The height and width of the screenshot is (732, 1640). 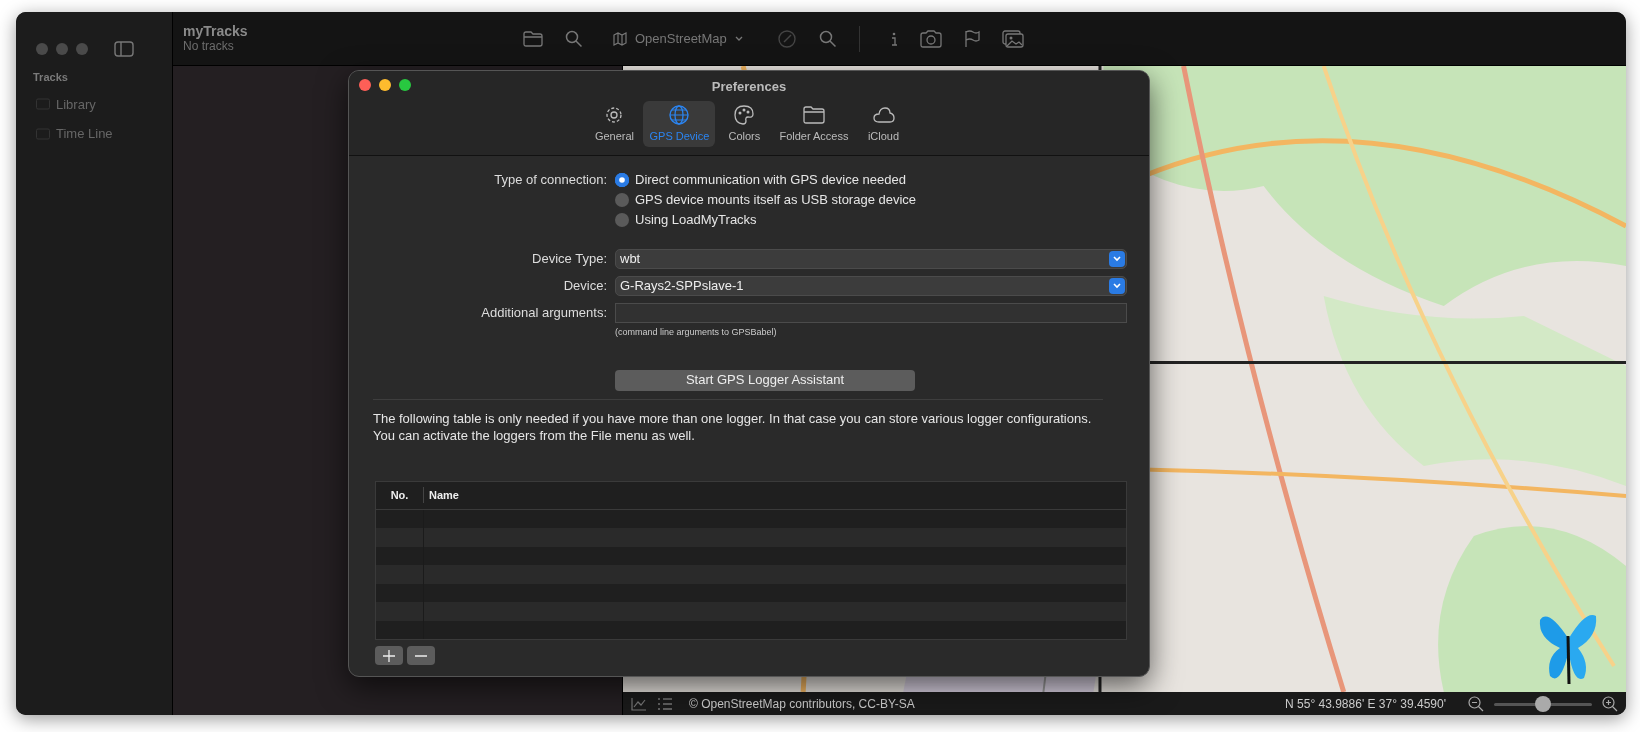 I want to click on field-label: Type of connection:, so click(x=550, y=180).